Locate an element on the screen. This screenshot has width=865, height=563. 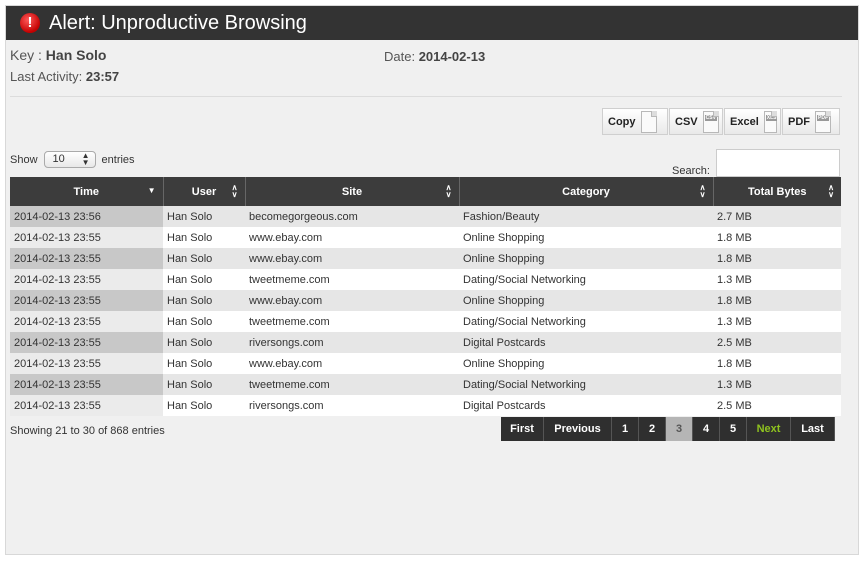
last-page-button: Last is located at coordinates (813, 429).